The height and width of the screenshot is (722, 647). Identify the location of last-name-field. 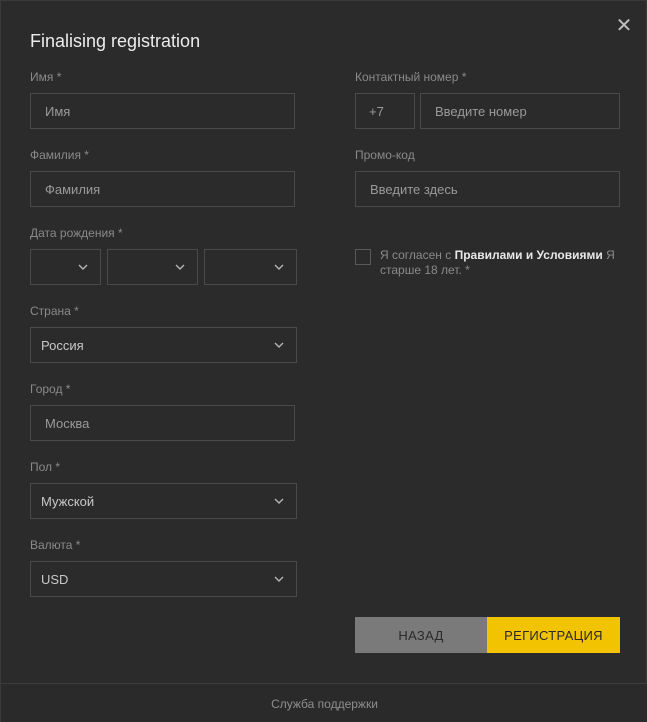
(162, 189).